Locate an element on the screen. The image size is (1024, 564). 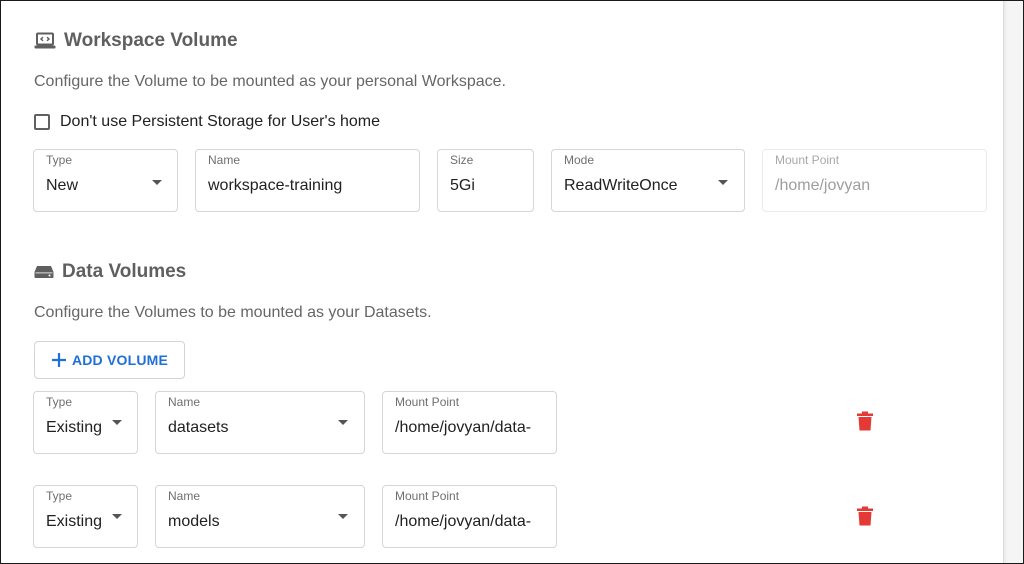
persistent-storage-checkbox is located at coordinates (42, 122).